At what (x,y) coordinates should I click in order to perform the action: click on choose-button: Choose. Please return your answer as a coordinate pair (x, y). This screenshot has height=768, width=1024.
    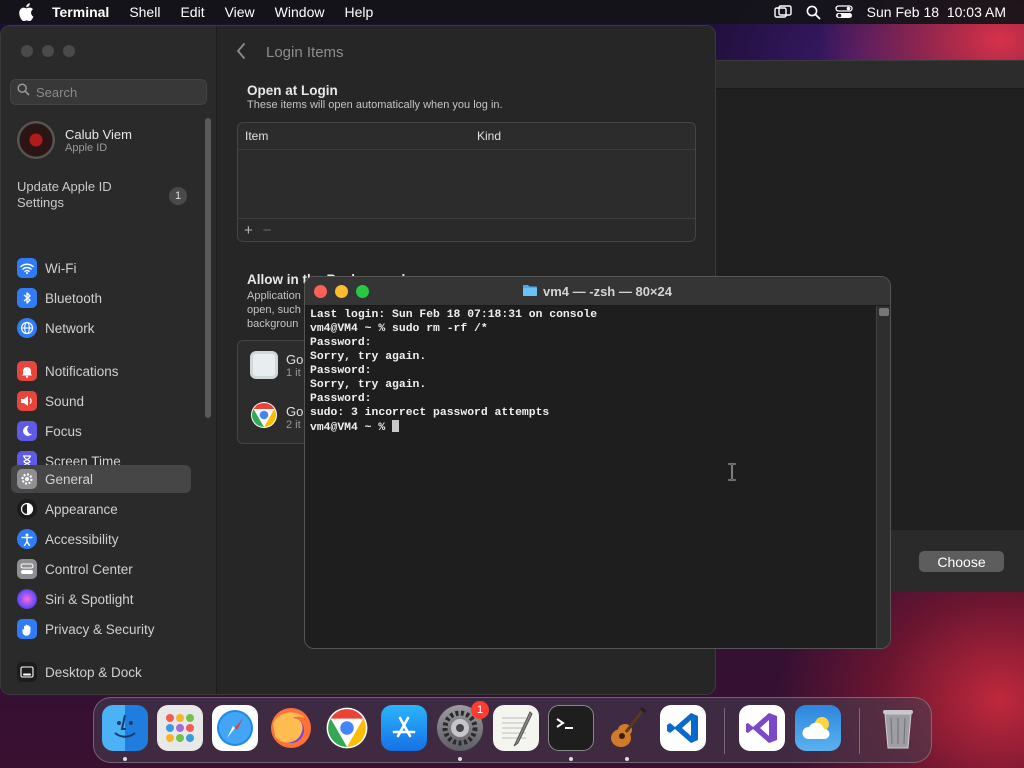
    Looking at the image, I should click on (961, 561).